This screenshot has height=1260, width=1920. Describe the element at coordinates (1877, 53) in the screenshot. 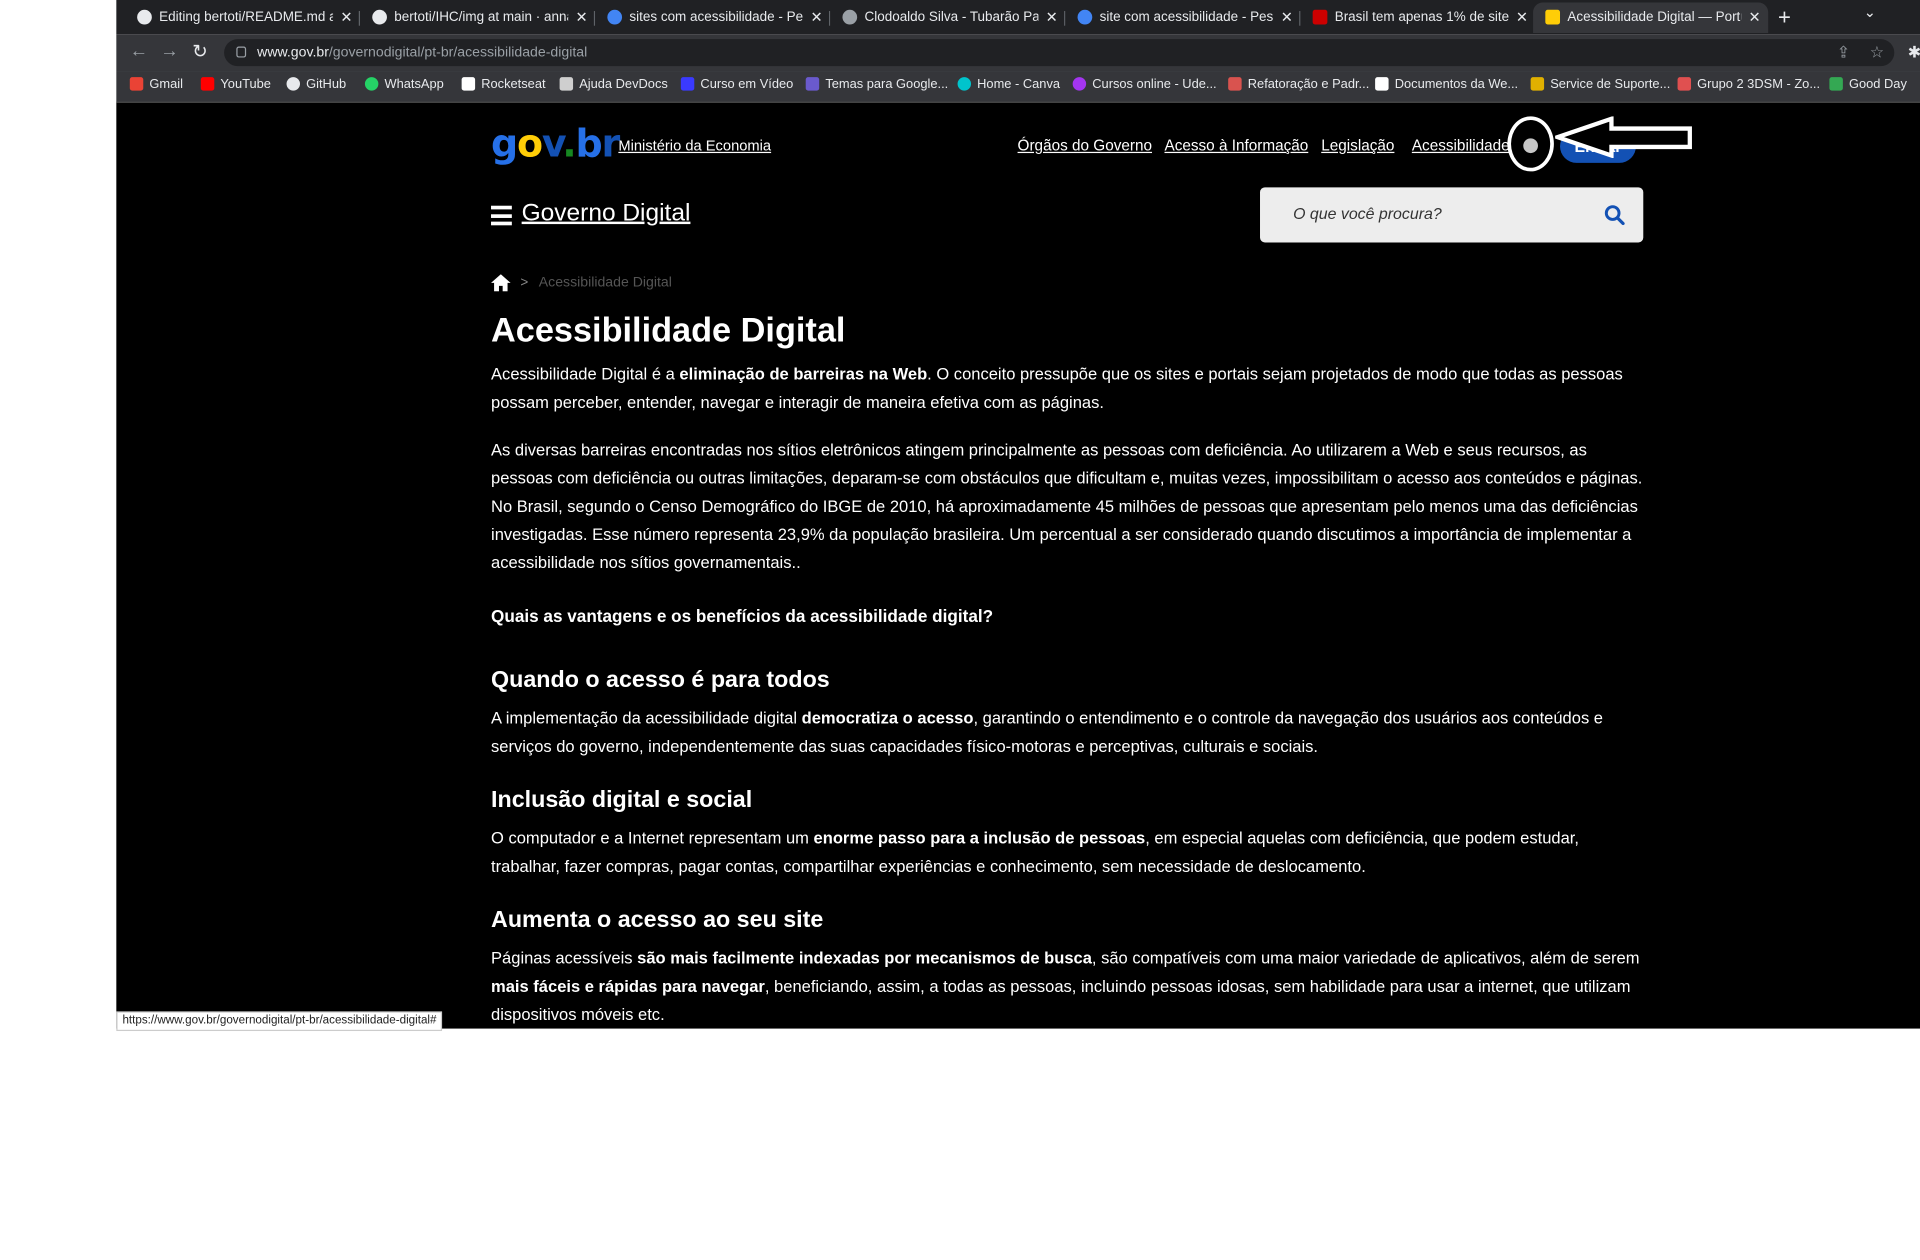

I see `bookmark-star-icon: ☆` at that location.